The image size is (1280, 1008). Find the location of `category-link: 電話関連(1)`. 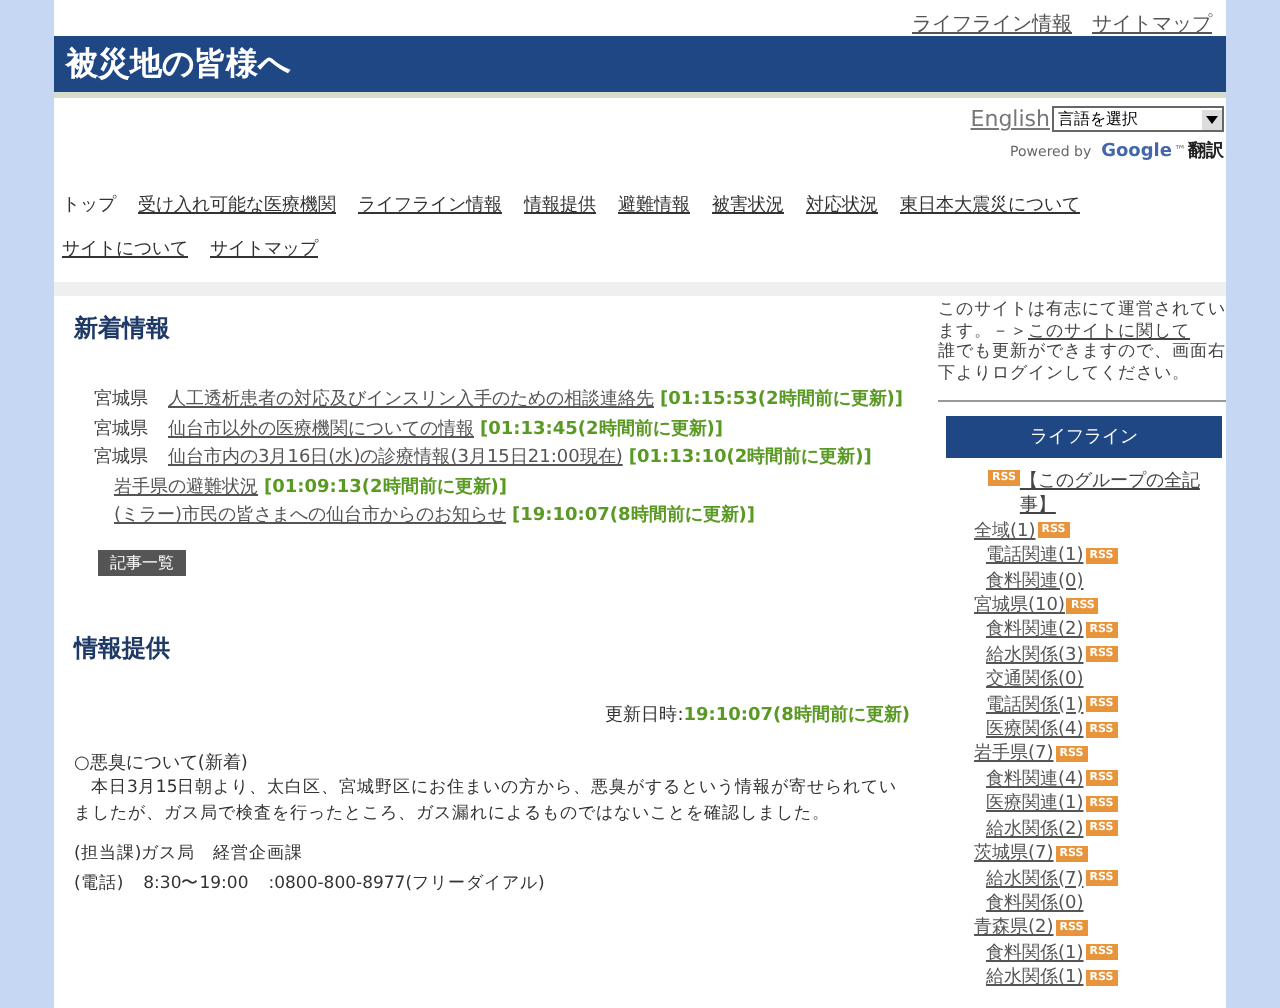

category-link: 電話関連(1) is located at coordinates (1035, 556).